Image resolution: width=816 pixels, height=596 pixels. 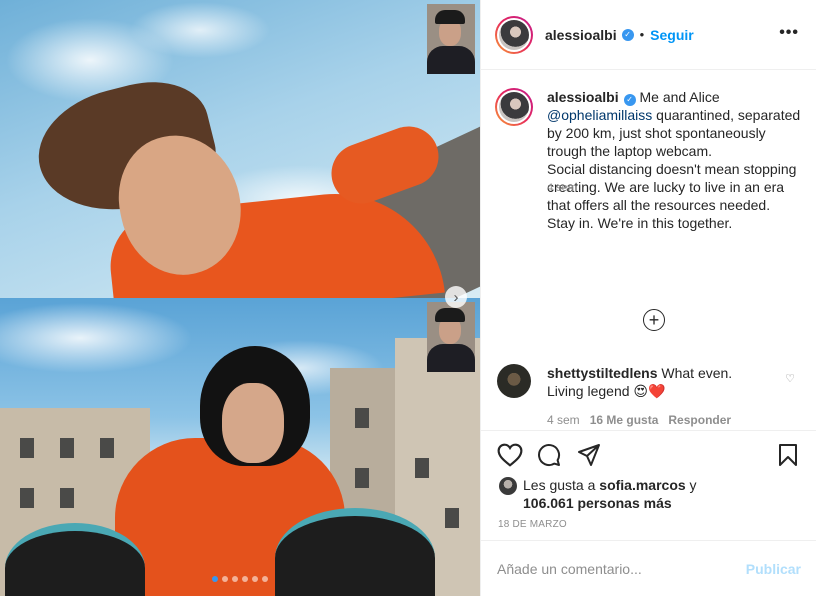 I want to click on share-icon, so click(x=589, y=455).